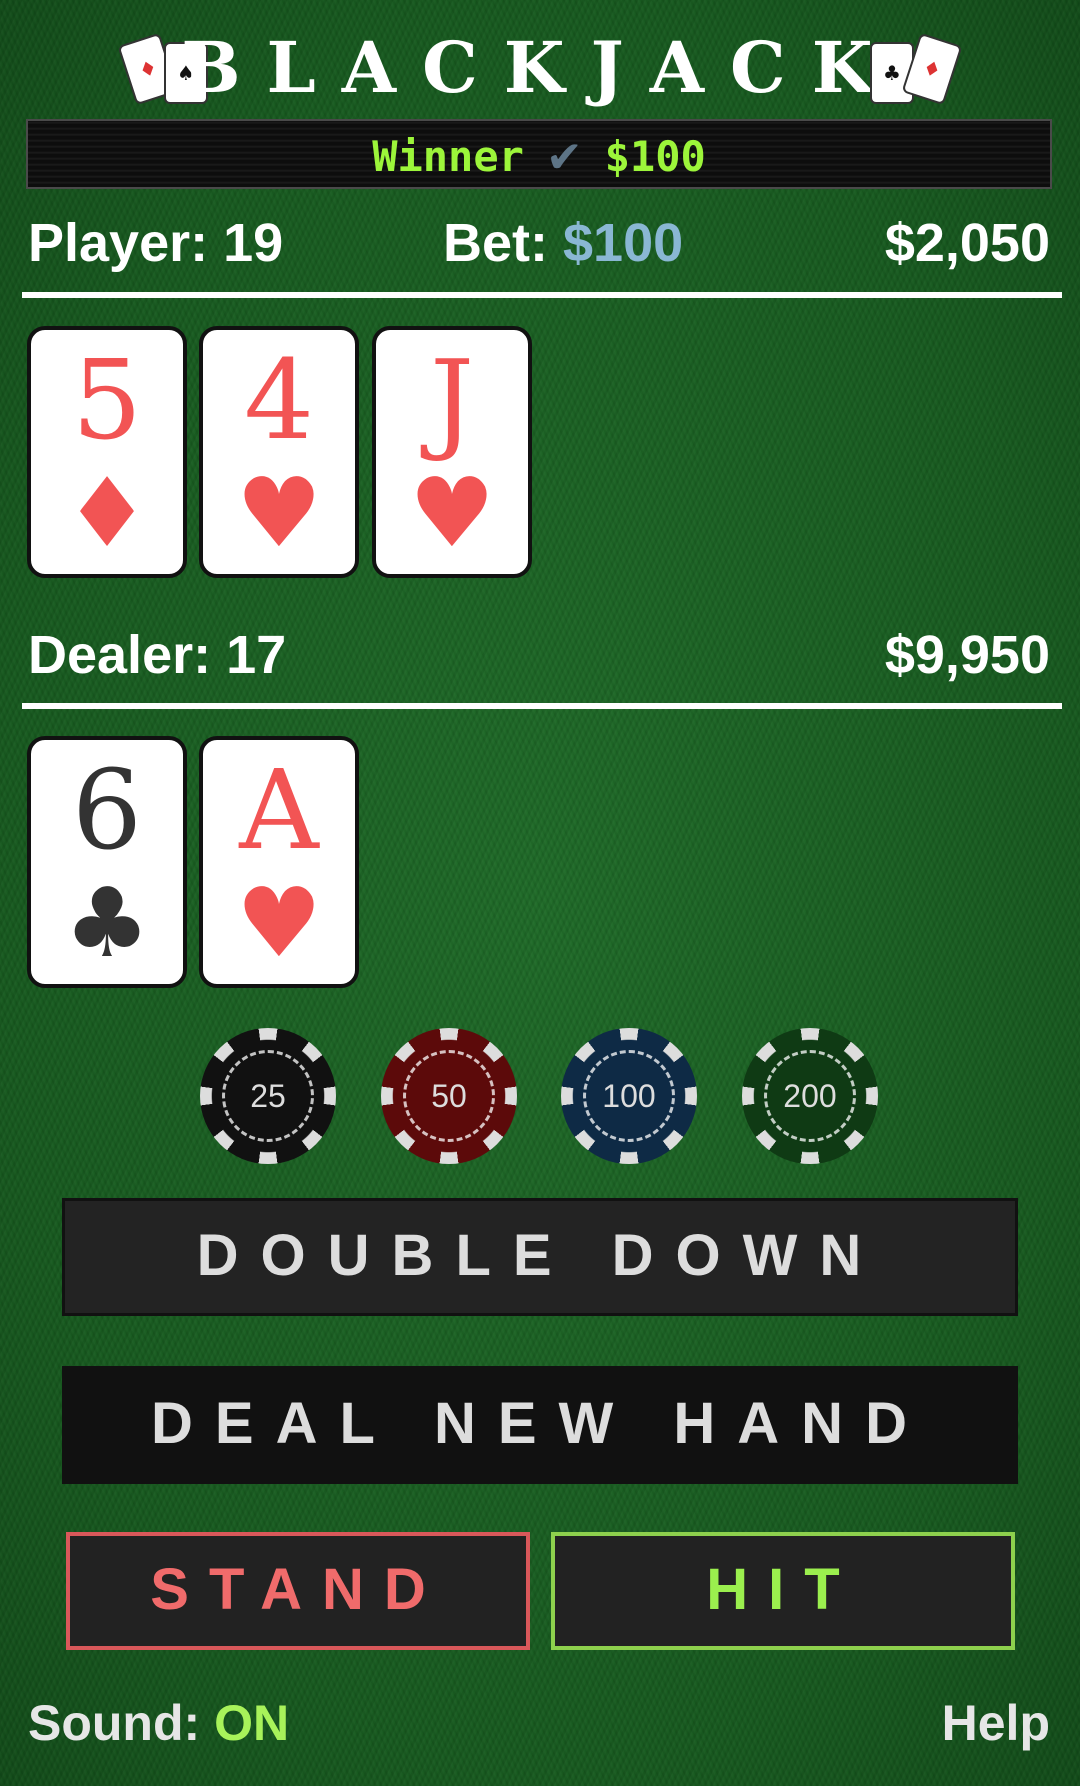  Describe the element at coordinates (783, 1591) in the screenshot. I see `hit-button: HIT` at that location.